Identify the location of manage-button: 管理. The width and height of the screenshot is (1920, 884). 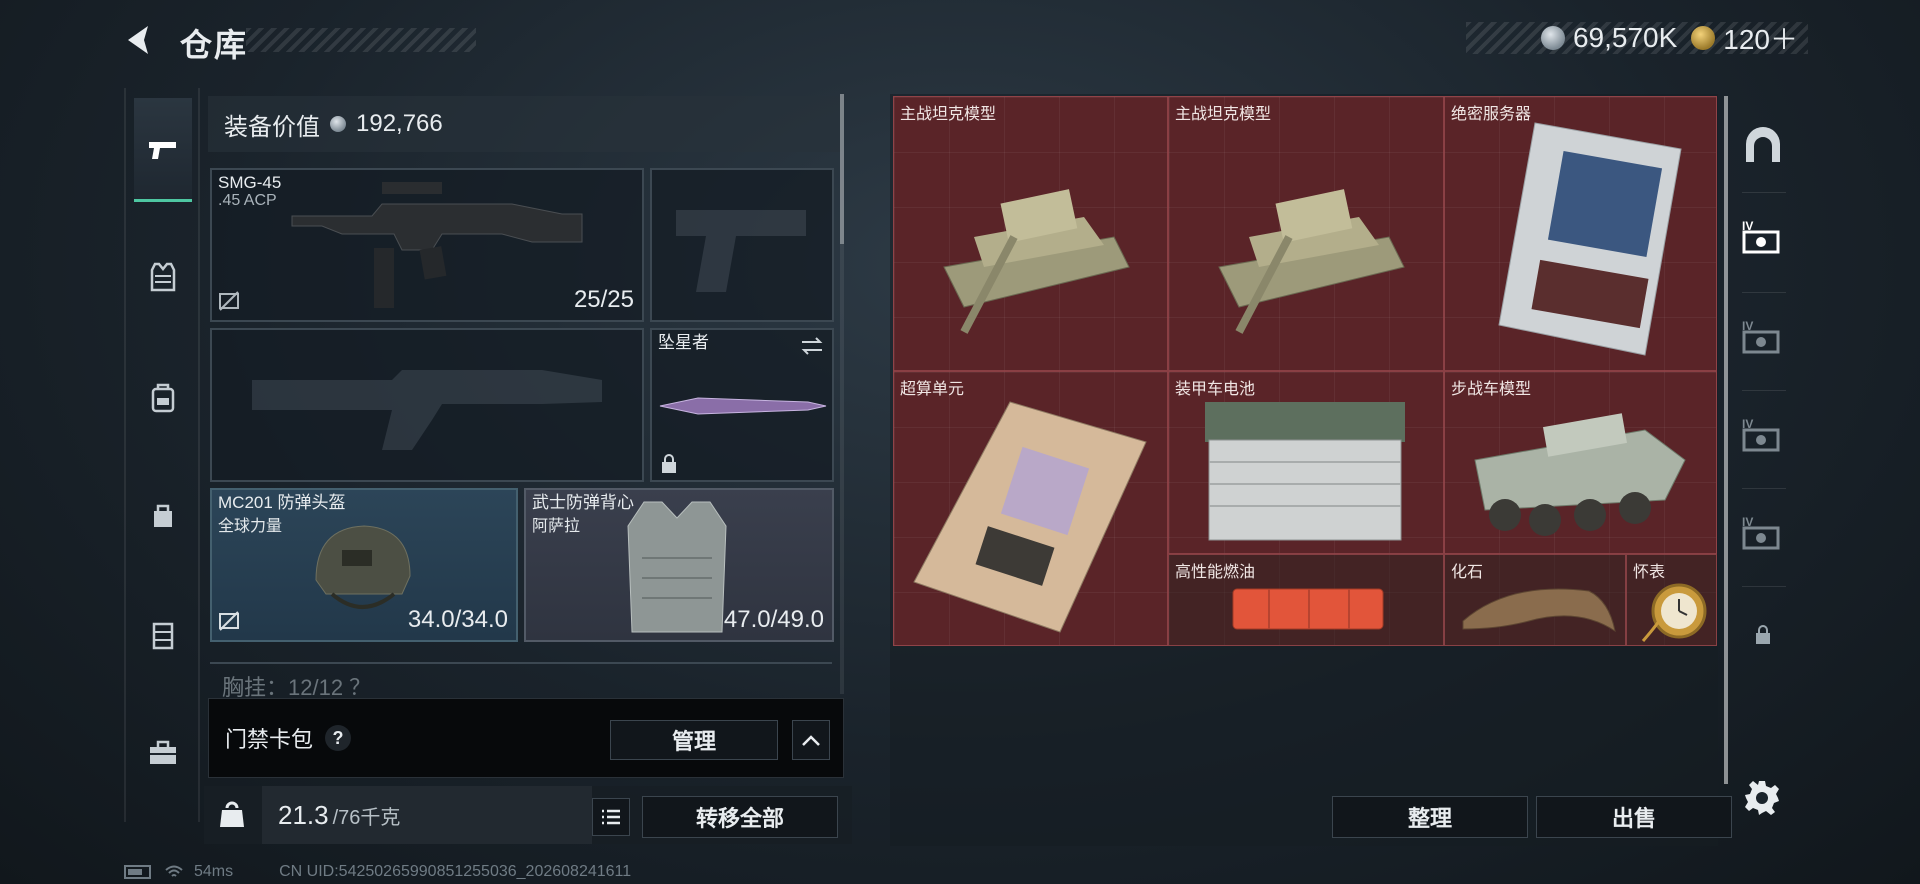
(694, 740).